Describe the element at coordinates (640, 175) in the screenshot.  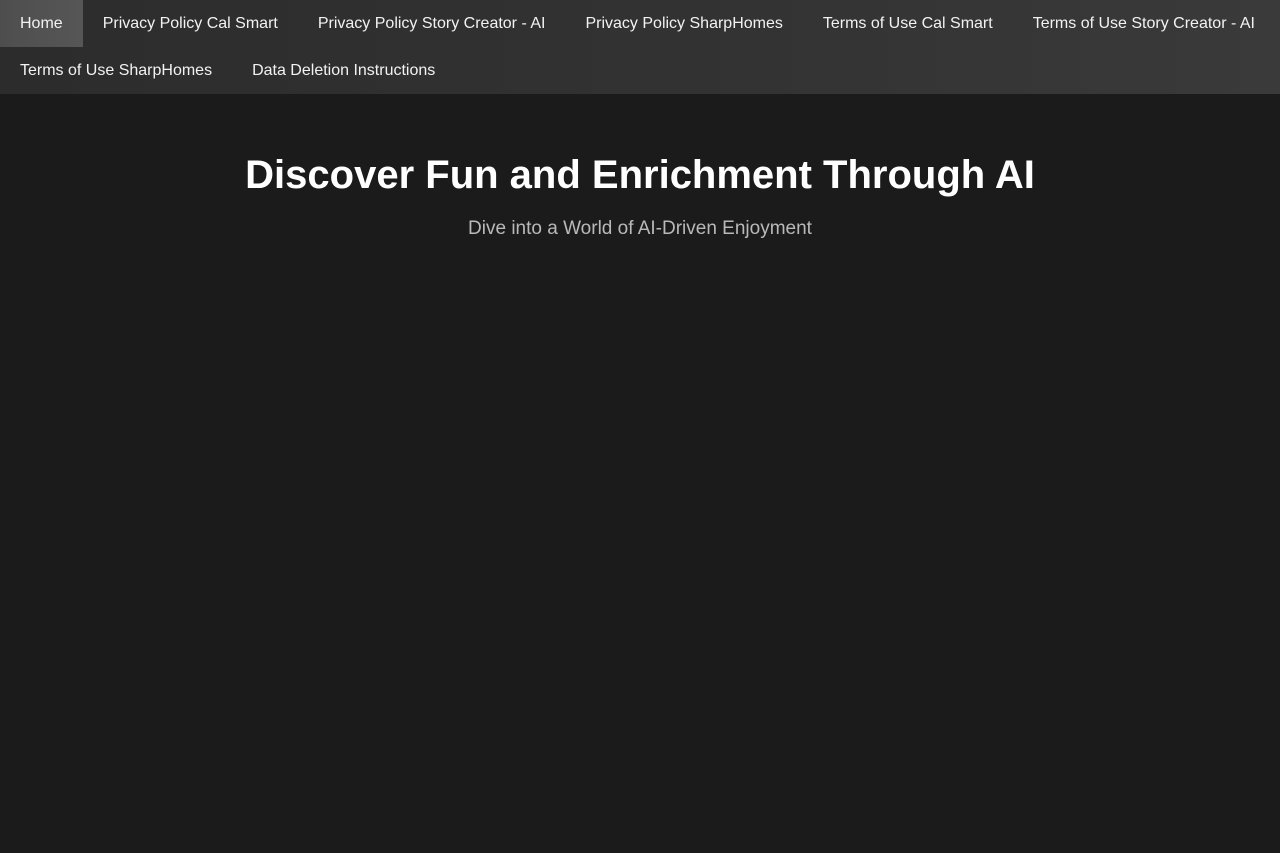
I see `page-title: Discover Fun and Enrichment Through AI` at that location.